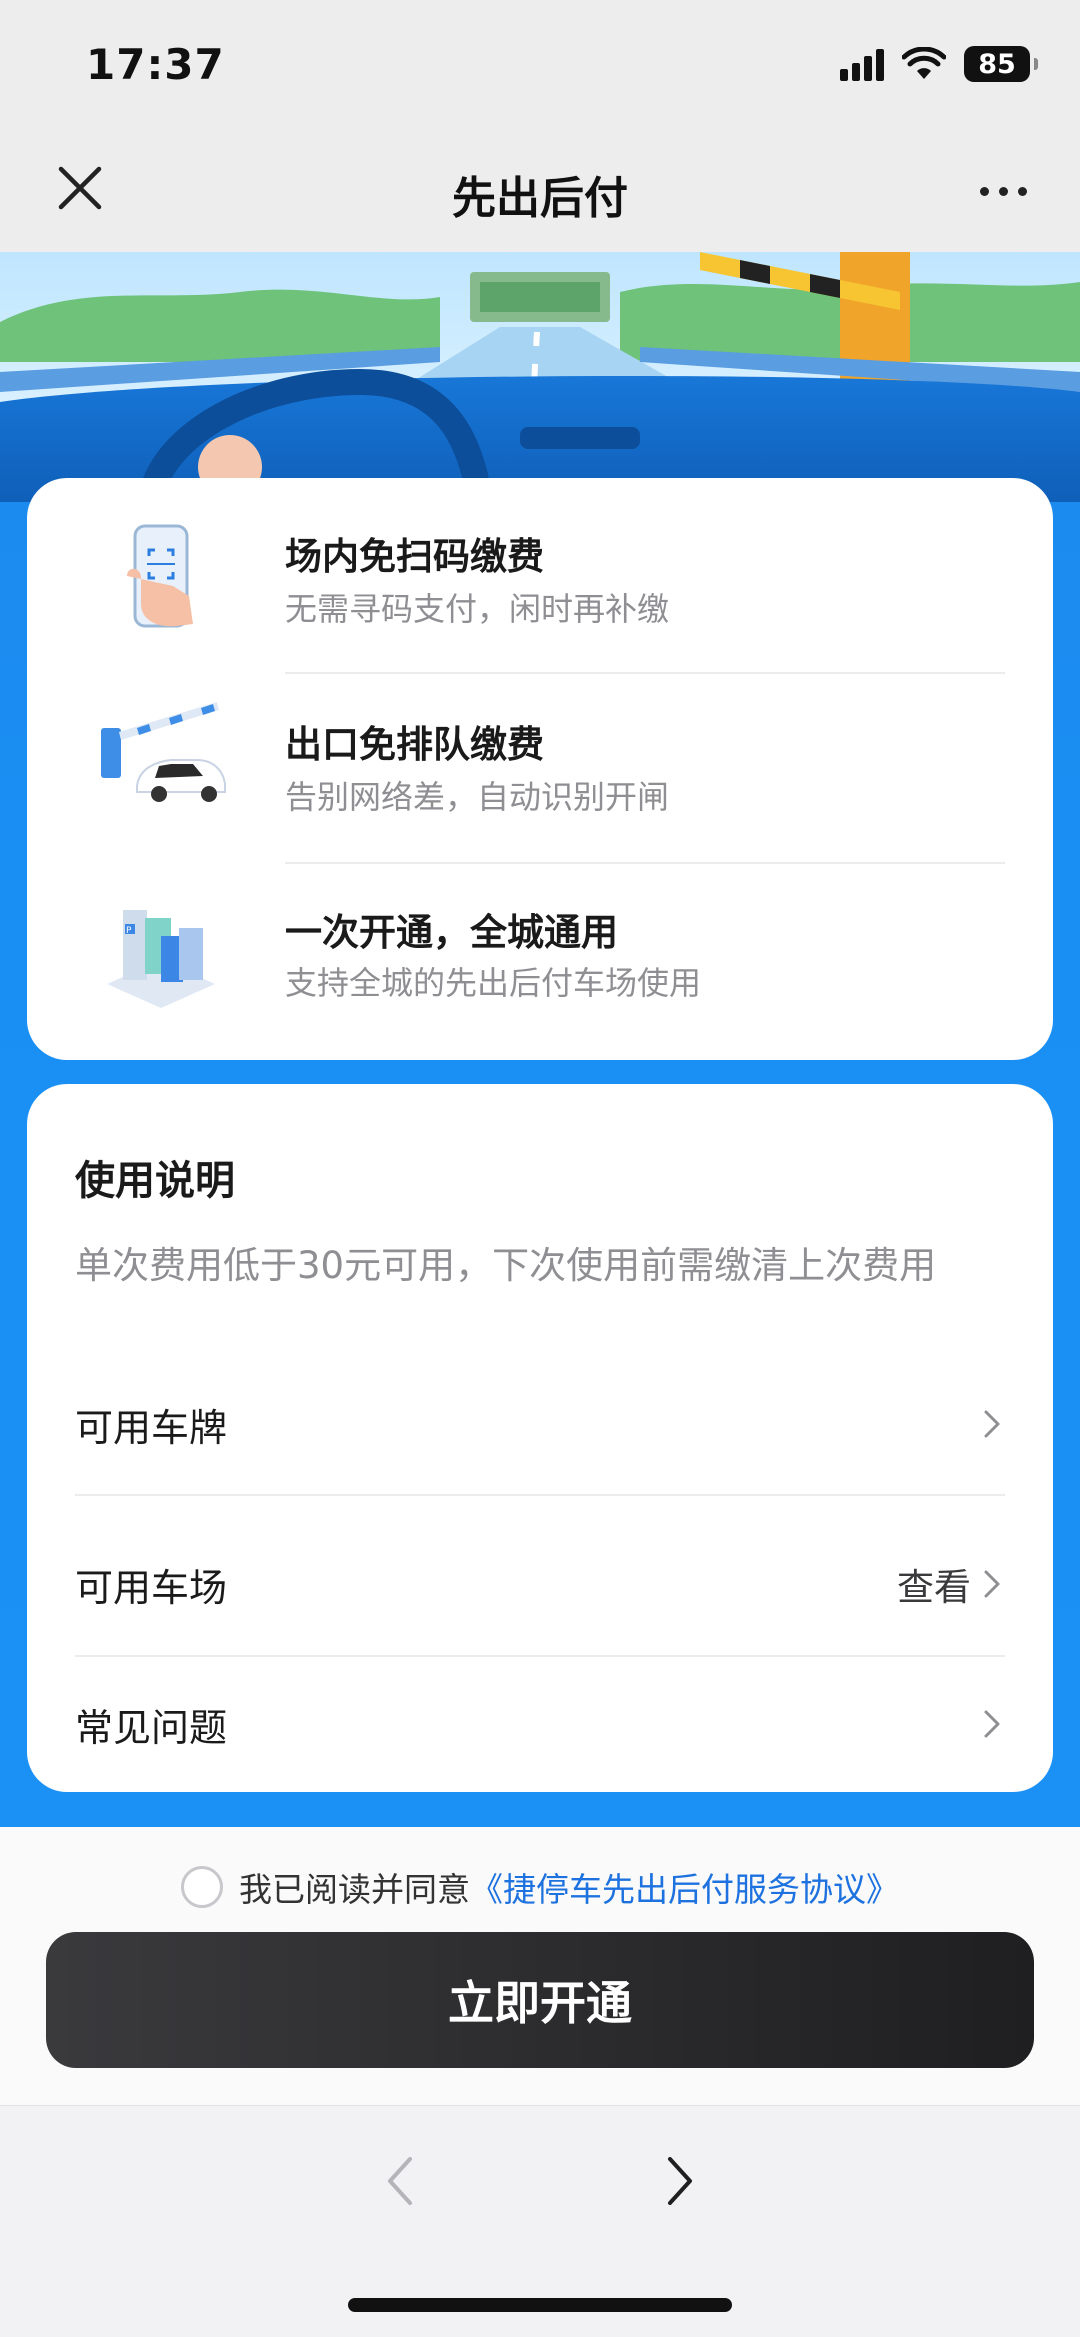  What do you see at coordinates (155, 64) in the screenshot?
I see `status-time: 17:37` at bounding box center [155, 64].